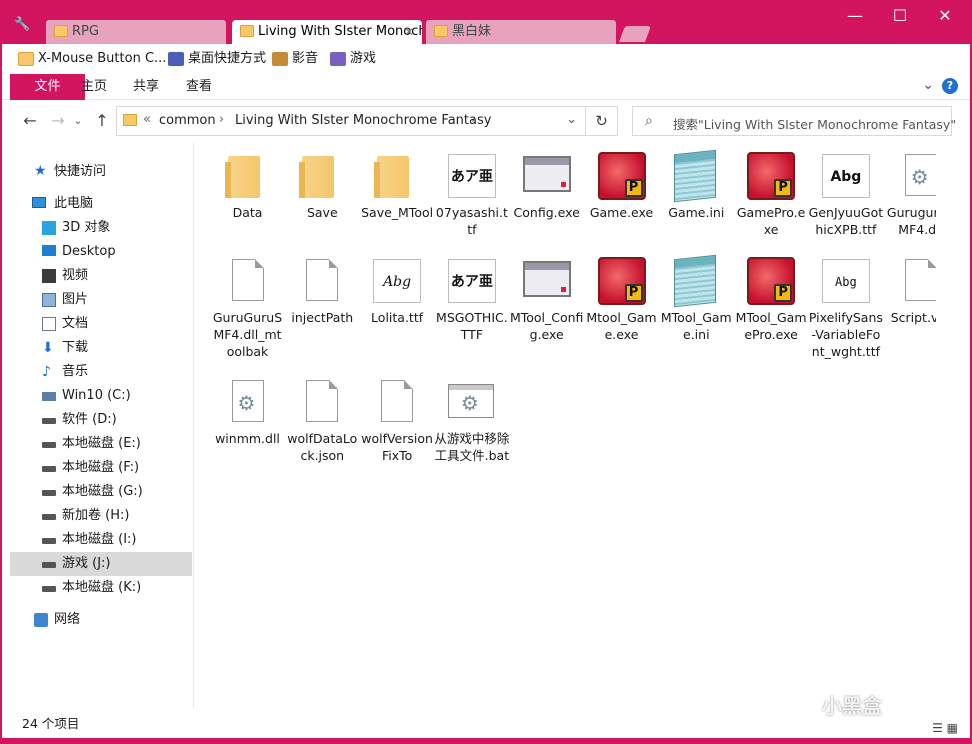 This screenshot has width=972, height=744. I want to click on up-button: ↑, so click(102, 121).